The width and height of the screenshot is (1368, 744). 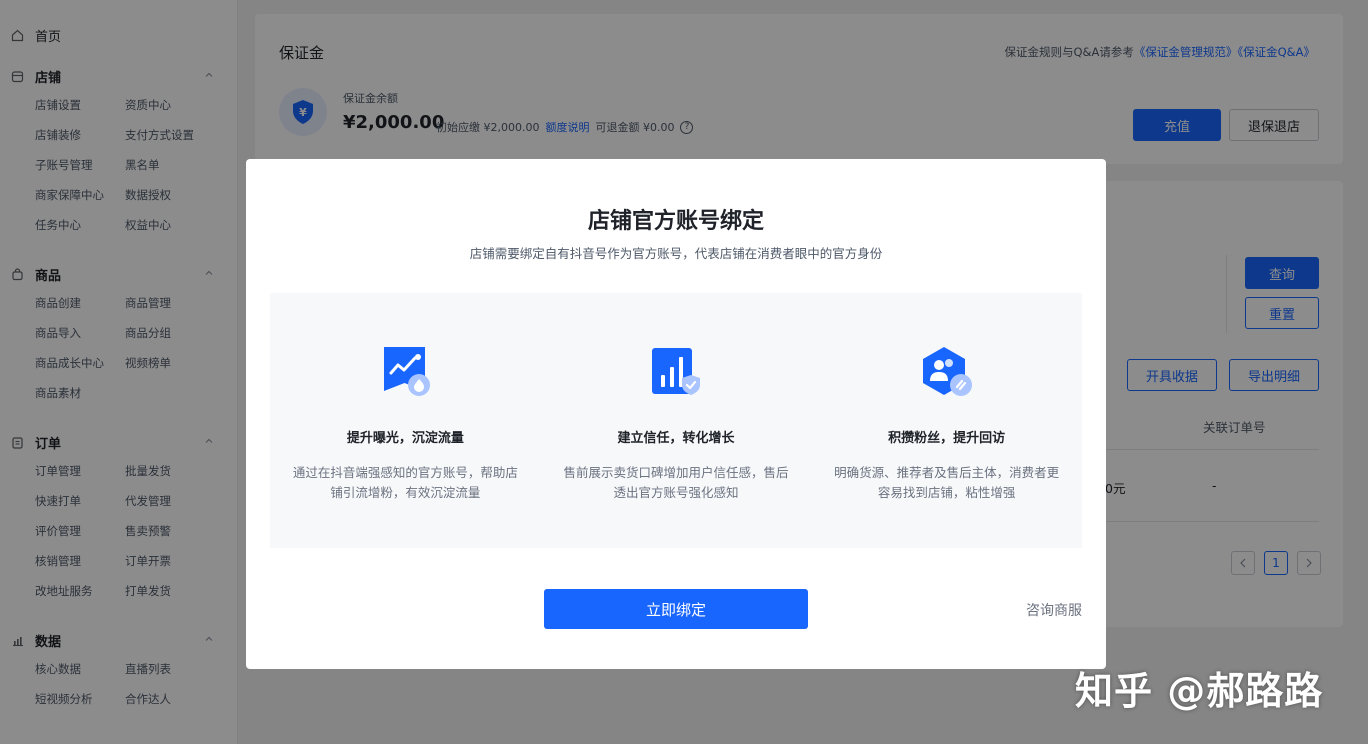 What do you see at coordinates (405, 438) in the screenshot?
I see `feature-title: 提升曝光，沉淀流量` at bounding box center [405, 438].